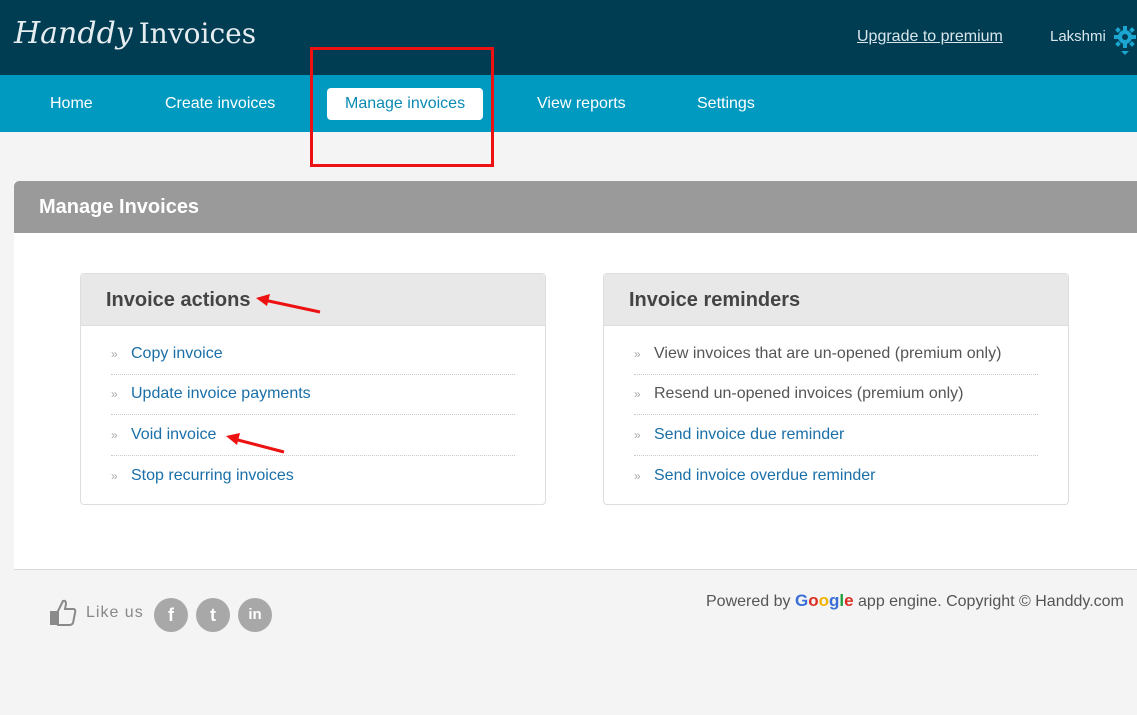 The height and width of the screenshot is (715, 1137). I want to click on list-item: » Stop recurring invoices, so click(313, 476).